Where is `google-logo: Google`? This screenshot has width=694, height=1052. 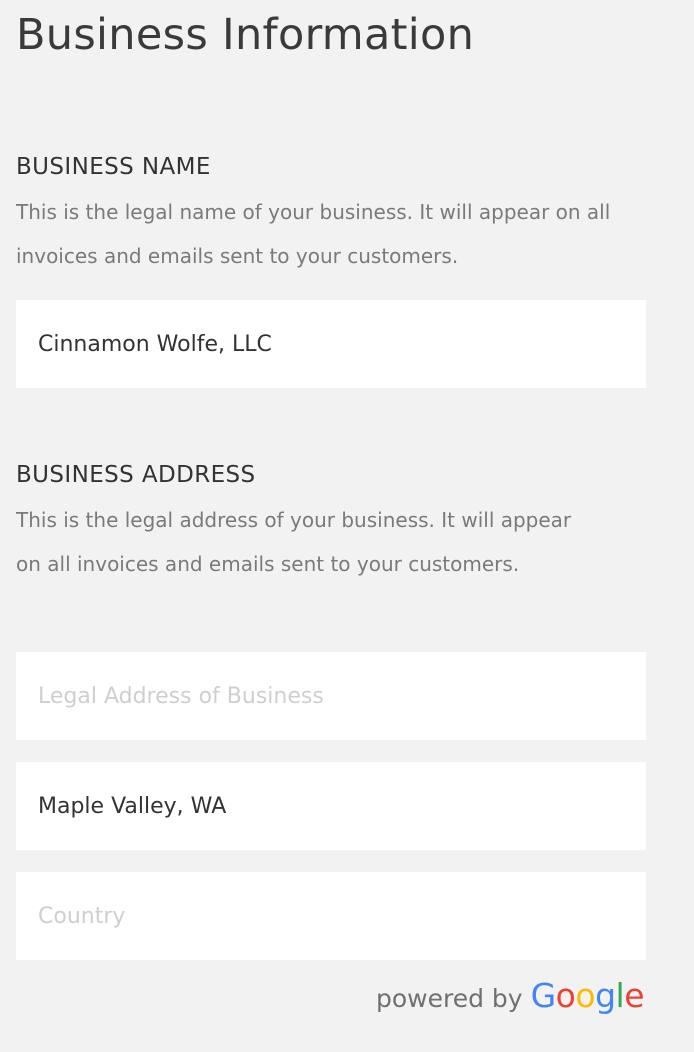
google-logo: Google is located at coordinates (587, 995).